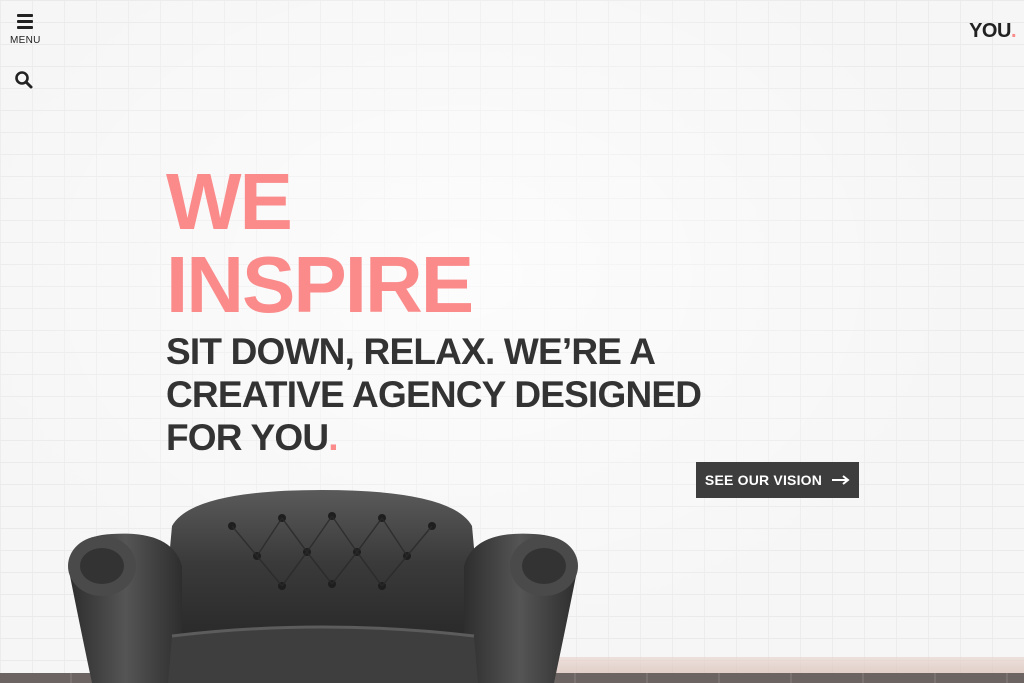 The height and width of the screenshot is (683, 1024). I want to click on arrow-right-icon, so click(841, 480).